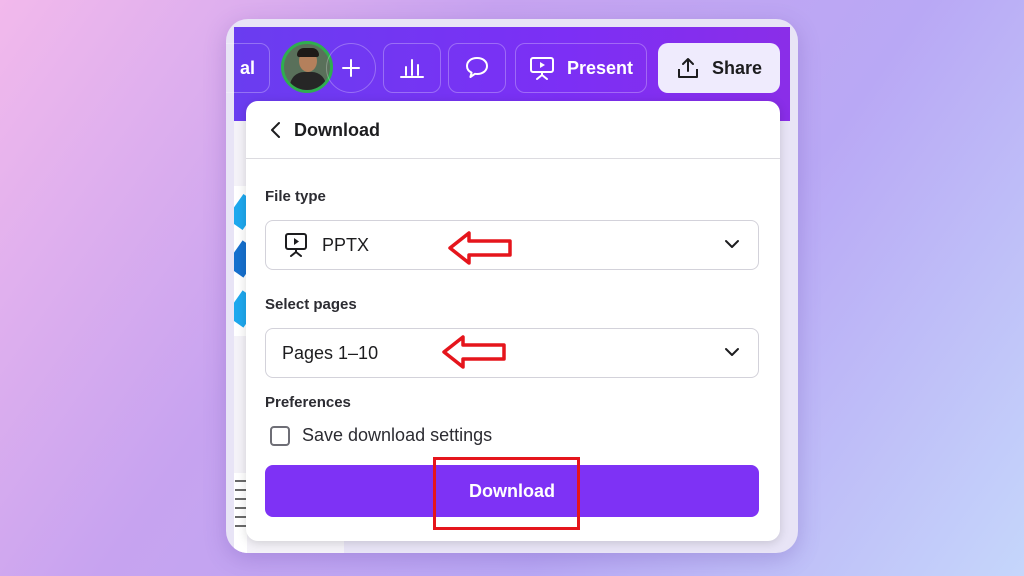 This screenshot has height=576, width=1024. What do you see at coordinates (397, 435) in the screenshot?
I see `save-settings-label: Save download settings` at bounding box center [397, 435].